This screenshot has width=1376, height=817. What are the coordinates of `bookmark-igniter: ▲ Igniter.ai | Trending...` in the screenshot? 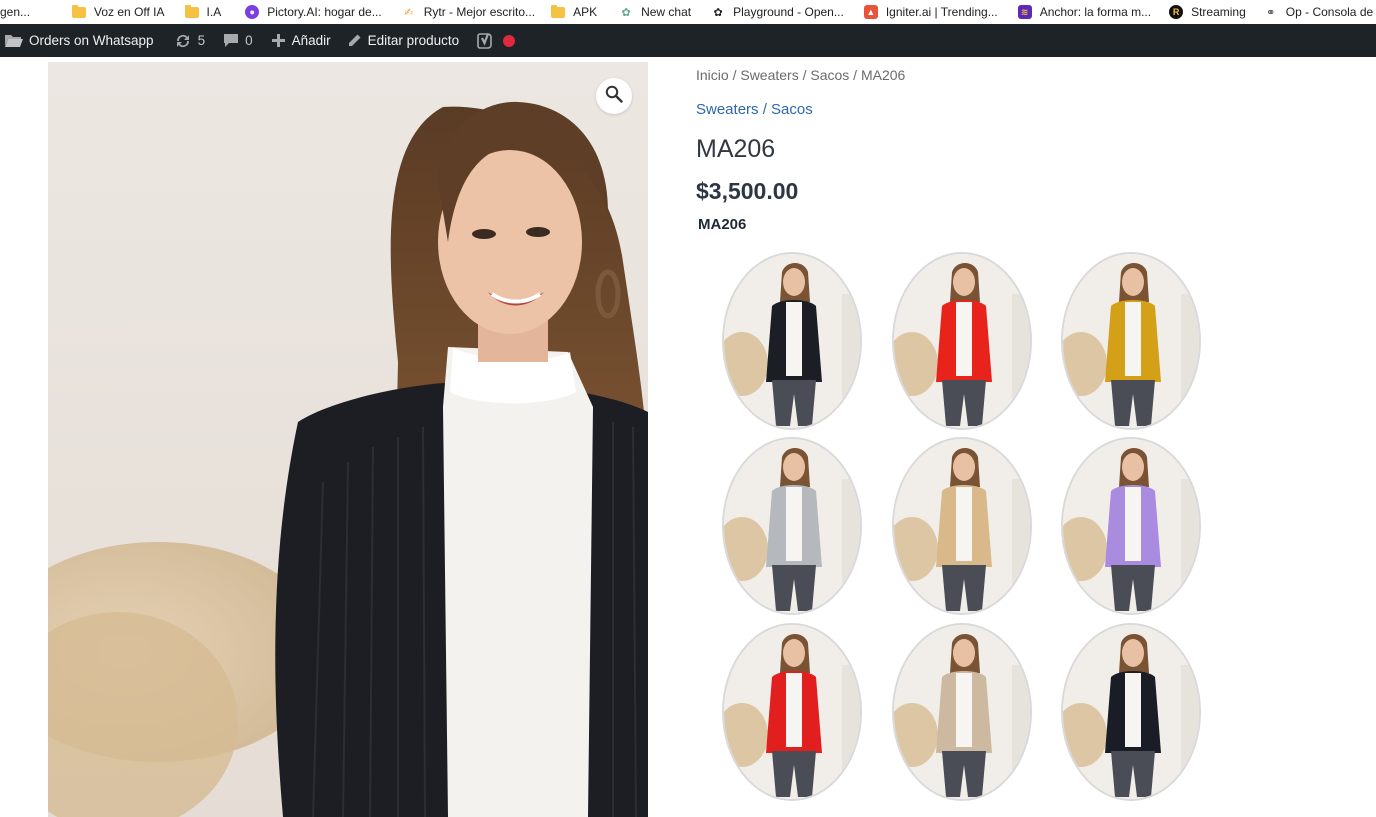 It's located at (932, 12).